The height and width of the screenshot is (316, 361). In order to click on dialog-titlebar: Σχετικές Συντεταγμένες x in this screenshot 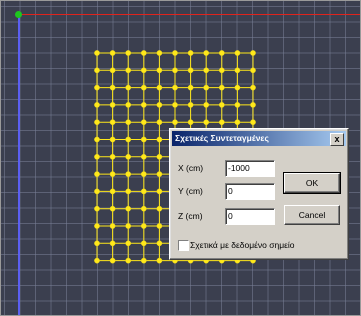, I will do `click(259, 138)`.